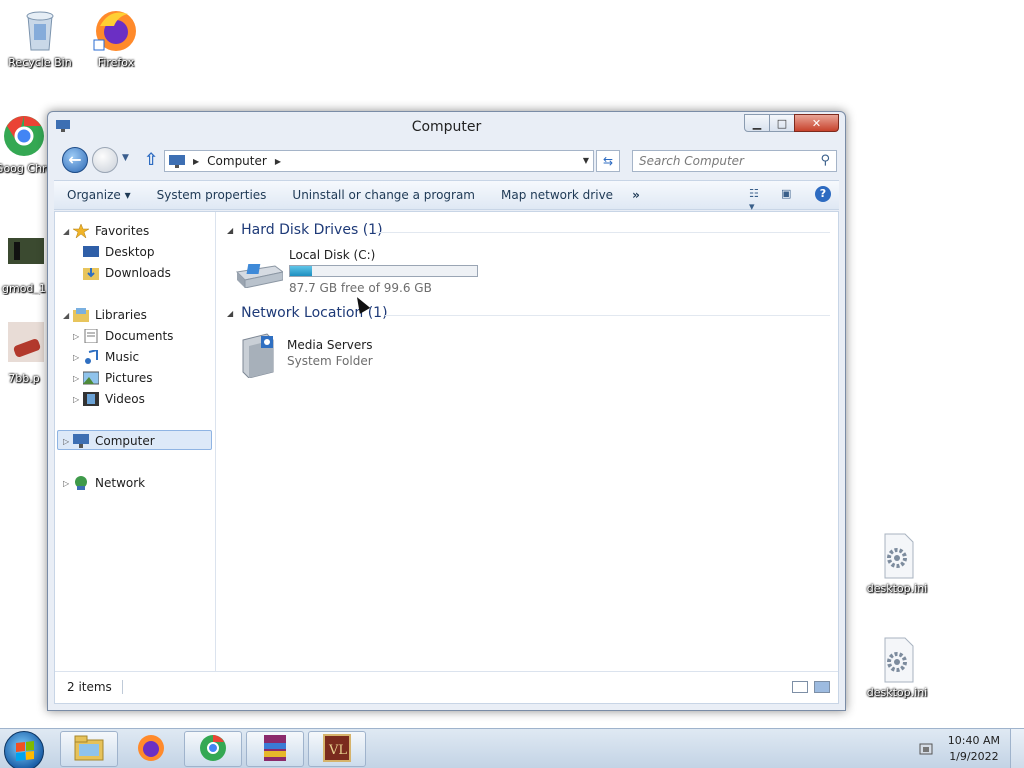 The width and height of the screenshot is (1024, 768). What do you see at coordinates (95, 687) in the screenshot?
I see `item-count: 2 items` at bounding box center [95, 687].